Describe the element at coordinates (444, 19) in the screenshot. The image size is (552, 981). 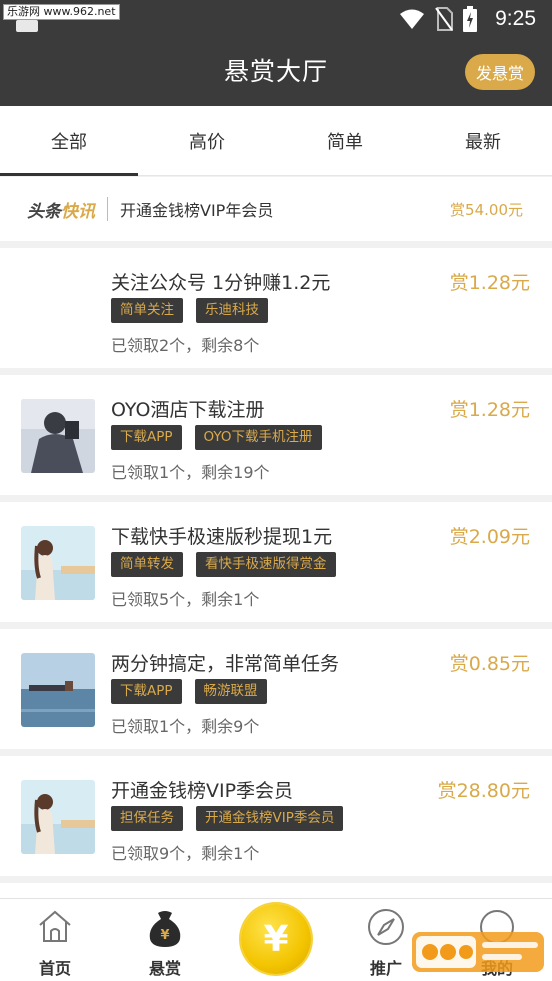
I see `no-sim-icon` at that location.